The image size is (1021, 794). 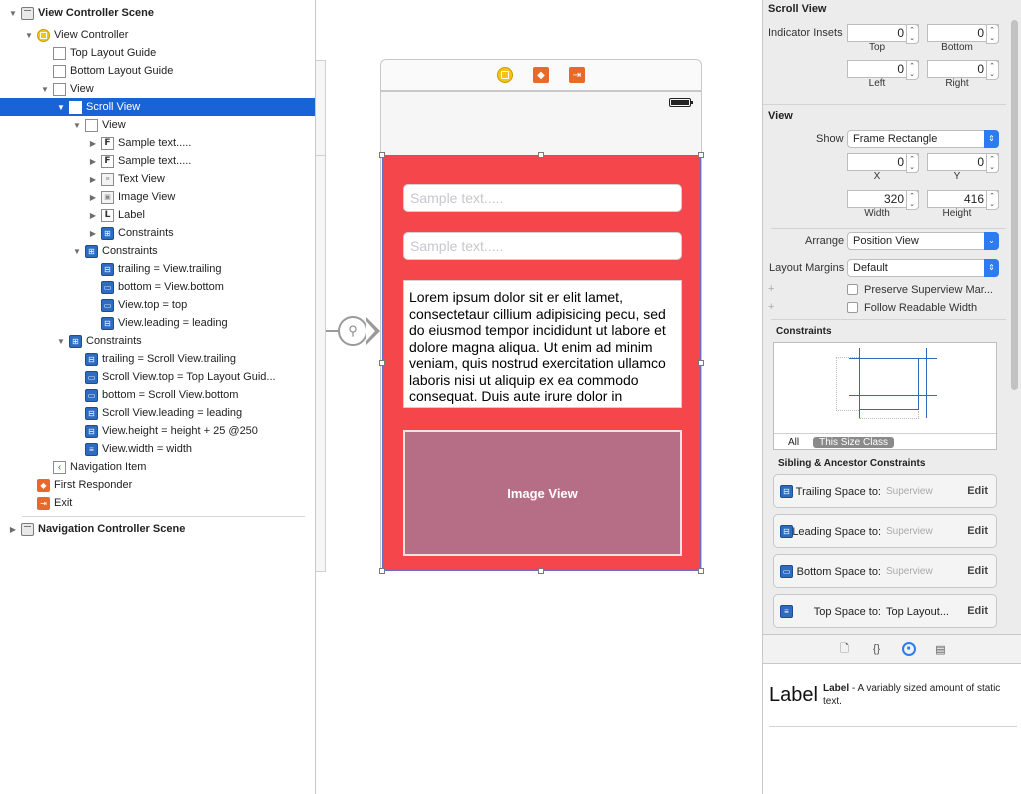 What do you see at coordinates (859, 383) in the screenshot?
I see `constraint-leading-line` at bounding box center [859, 383].